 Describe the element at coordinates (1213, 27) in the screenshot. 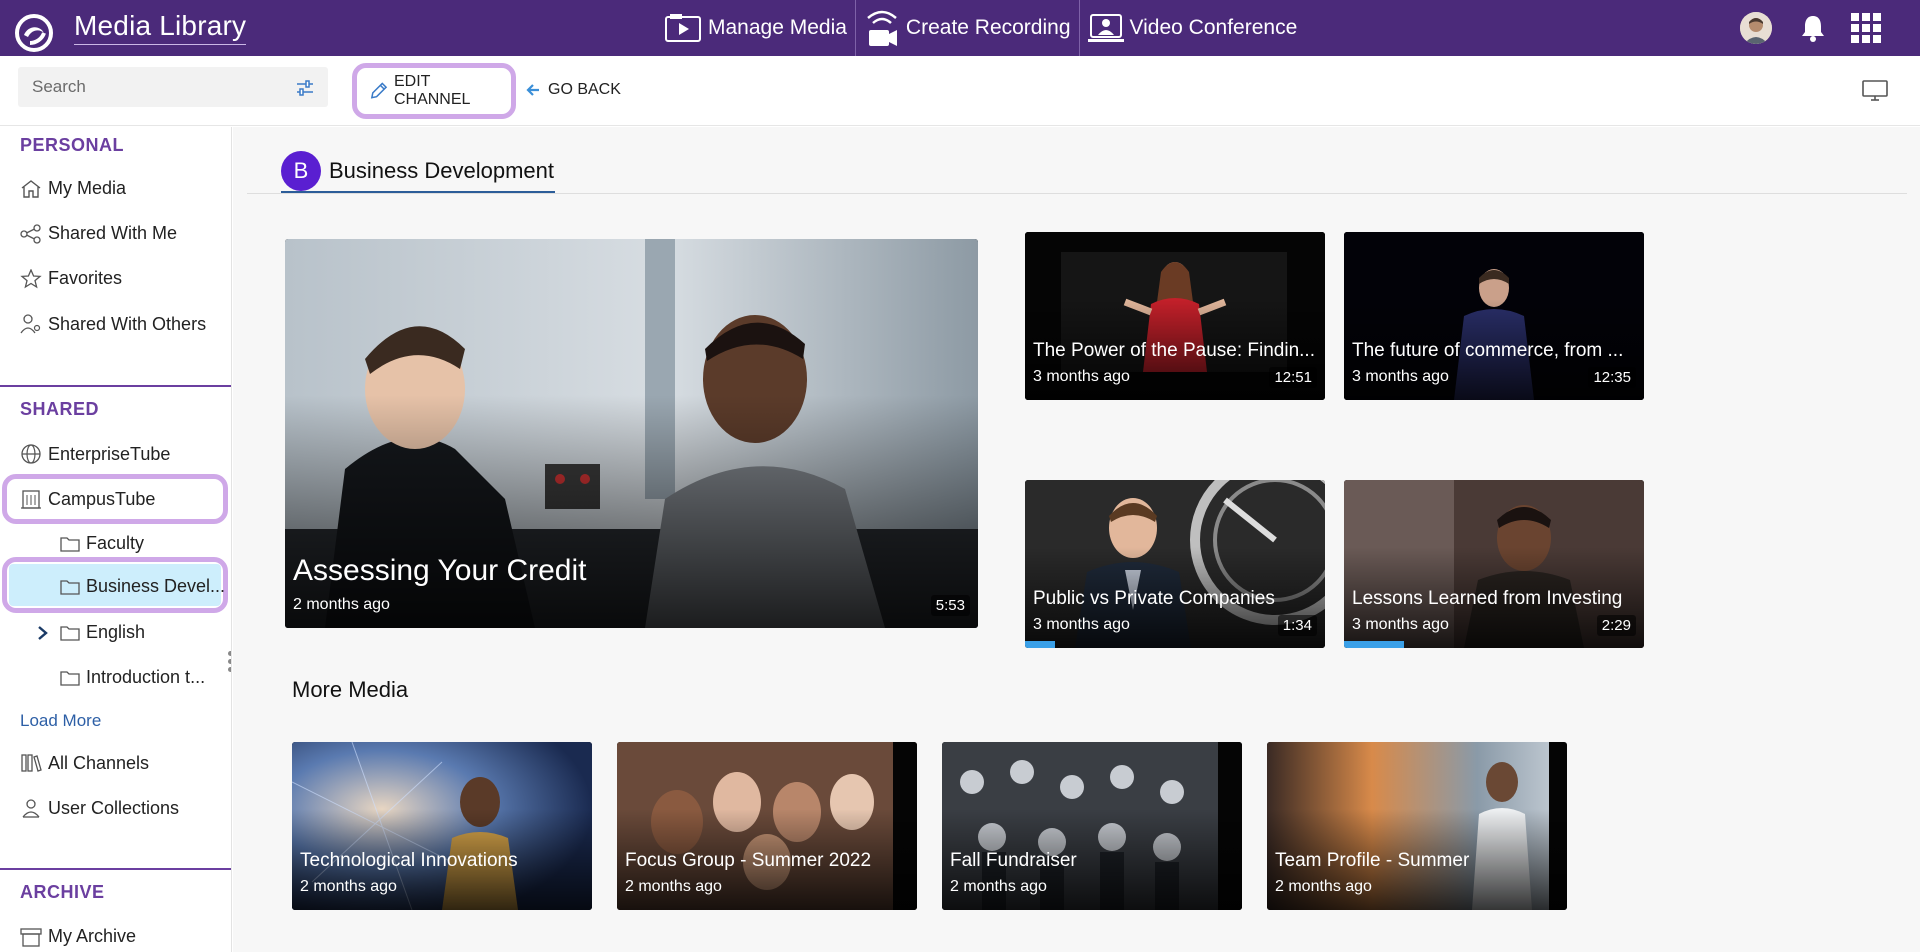

I see `nav-label: Video Conference` at that location.